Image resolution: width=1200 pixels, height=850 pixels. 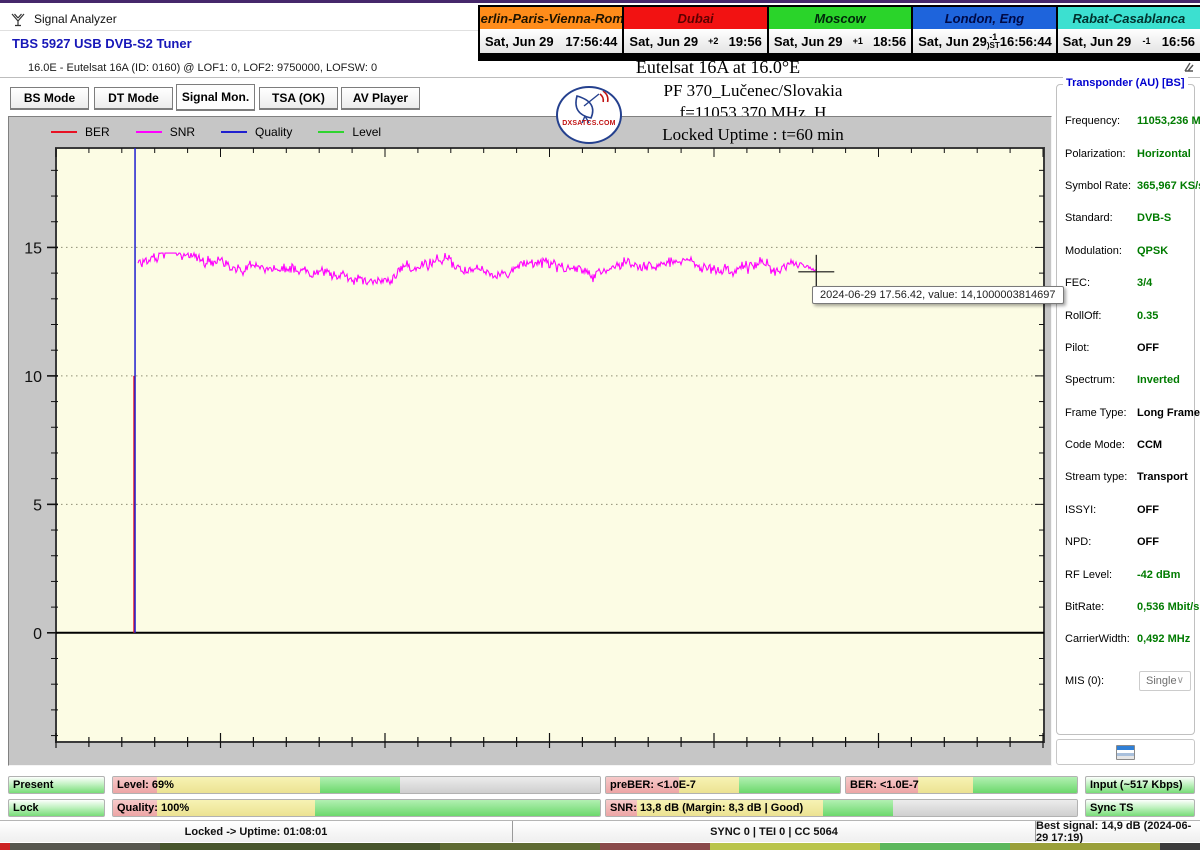 What do you see at coordinates (75, 19) in the screenshot?
I see `window-title: Signal Analyzer` at bounding box center [75, 19].